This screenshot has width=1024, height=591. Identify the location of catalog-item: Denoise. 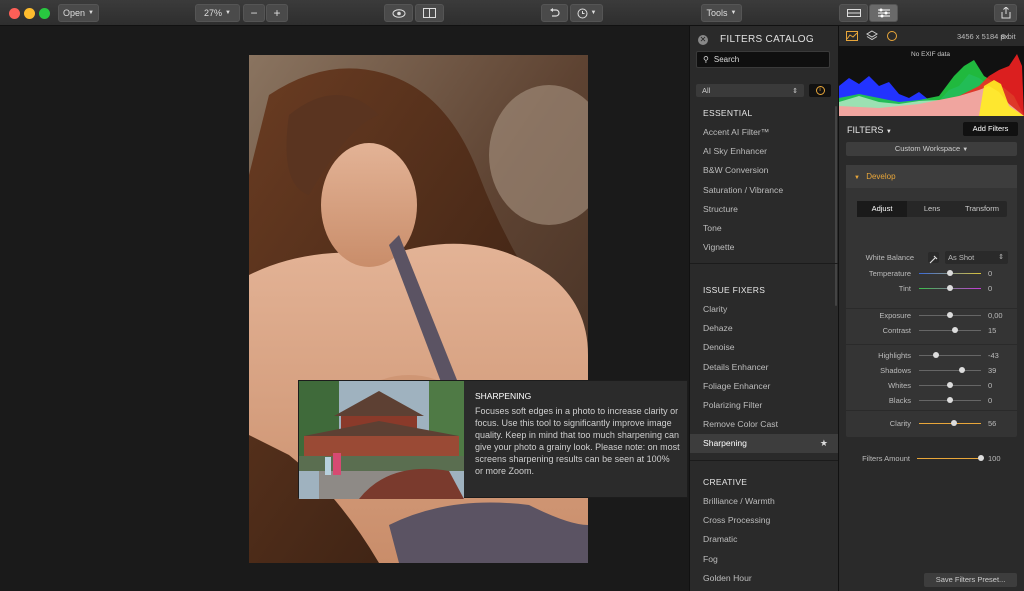
(764, 347).